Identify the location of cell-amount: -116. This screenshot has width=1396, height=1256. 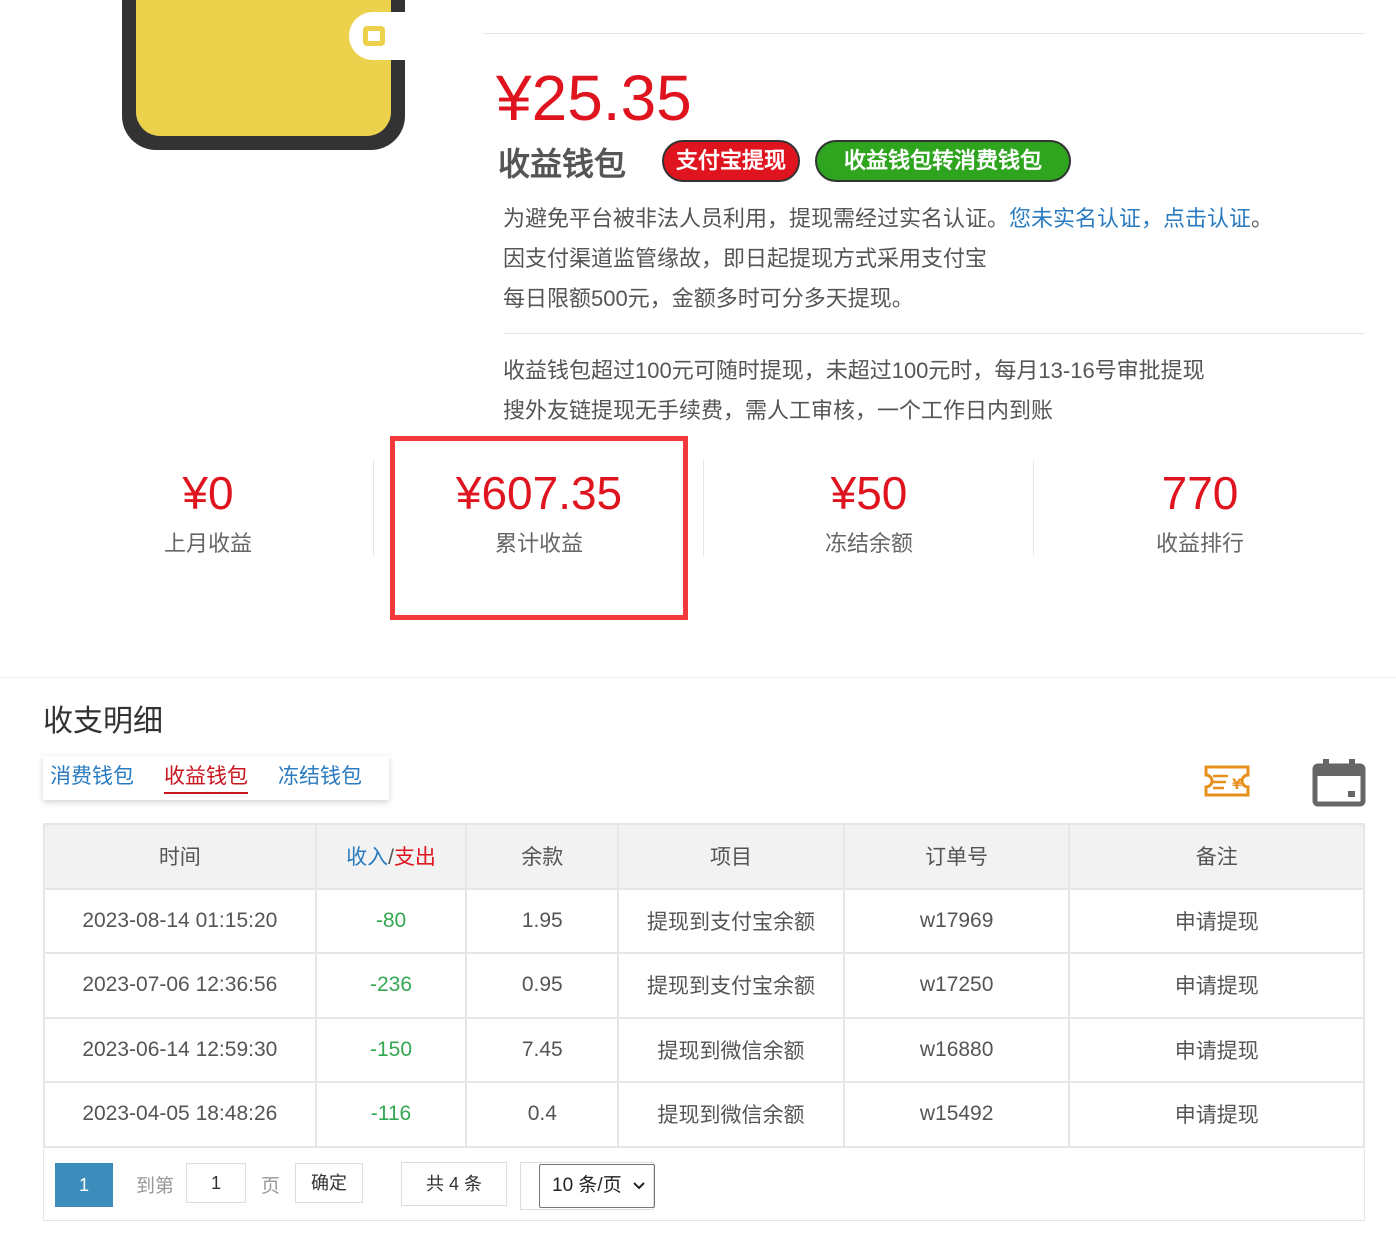
(391, 1114).